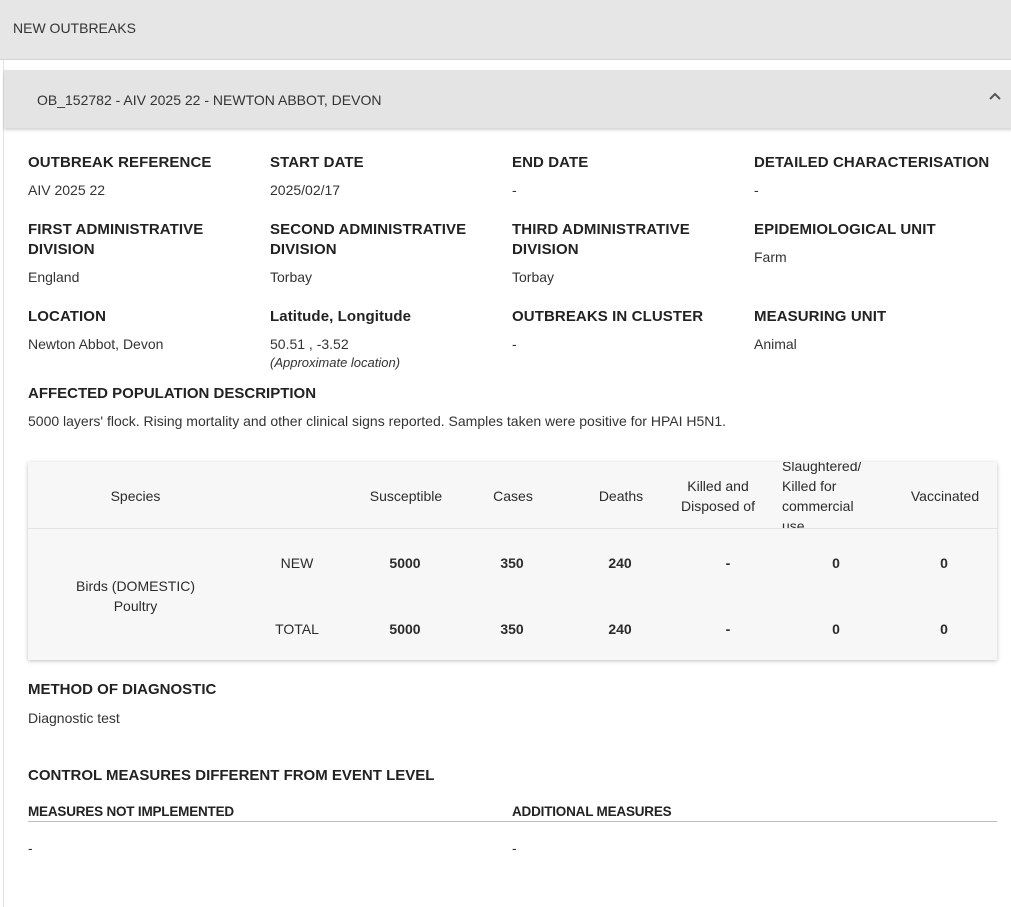 This screenshot has height=907, width=1011. Describe the element at coordinates (550, 162) in the screenshot. I see `field-label: END DATE` at that location.